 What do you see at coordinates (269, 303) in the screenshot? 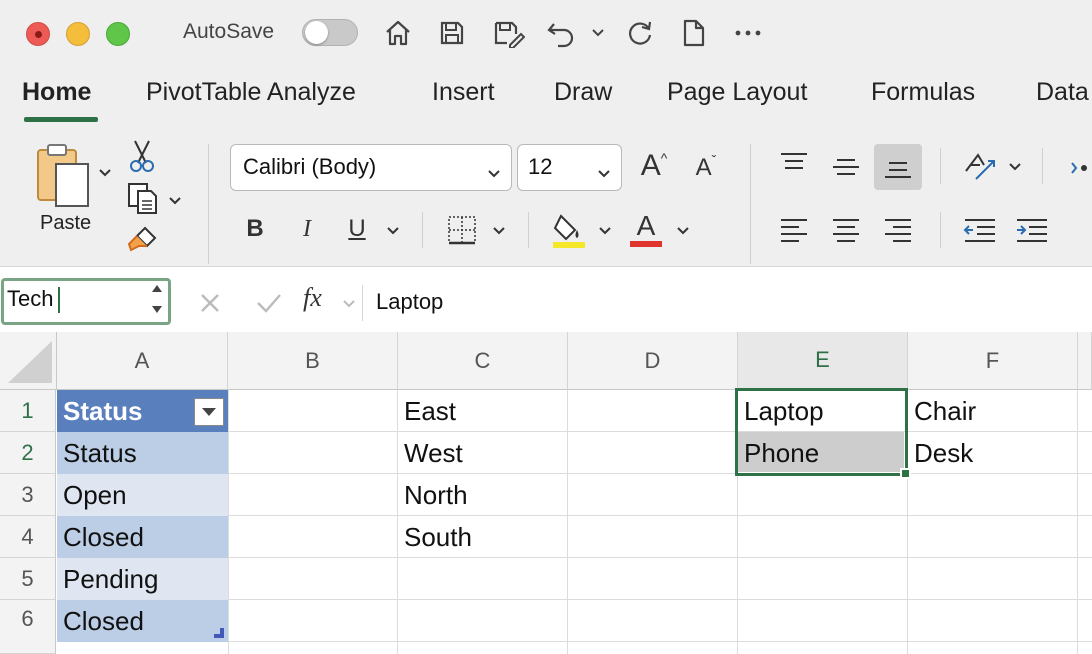
I see `confirm-entry-icon` at bounding box center [269, 303].